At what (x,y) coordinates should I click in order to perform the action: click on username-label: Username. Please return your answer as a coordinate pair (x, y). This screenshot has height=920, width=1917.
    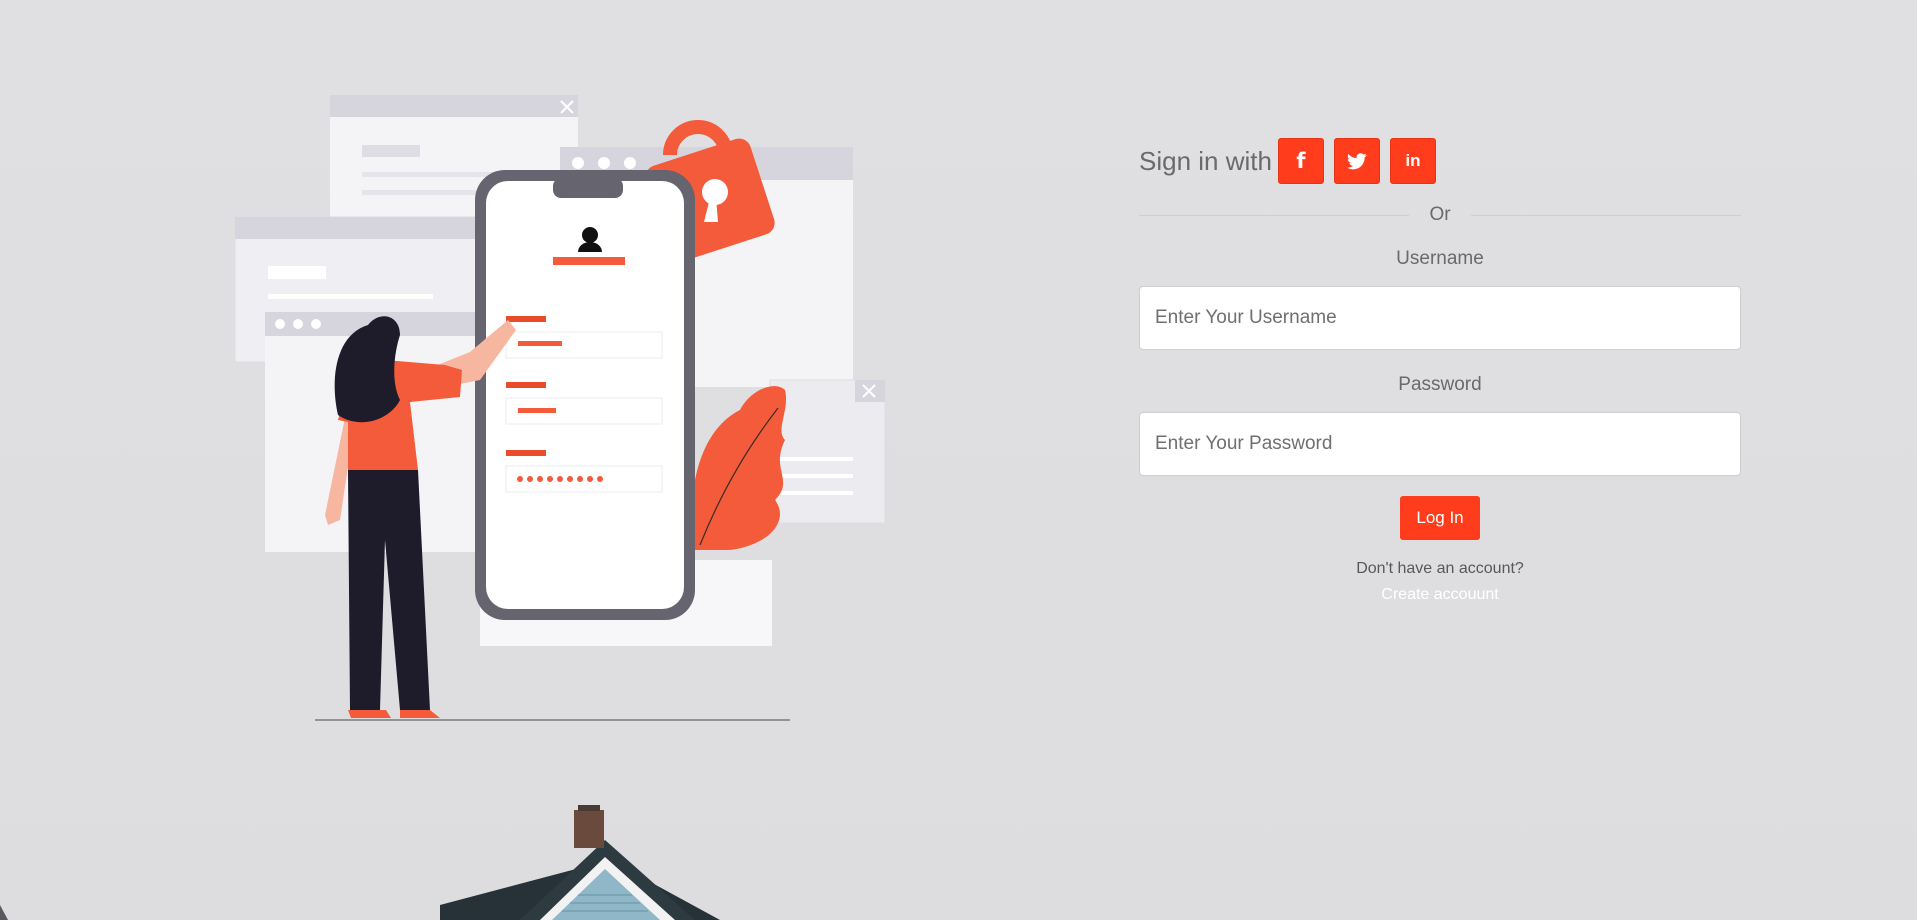
    Looking at the image, I should click on (1440, 258).